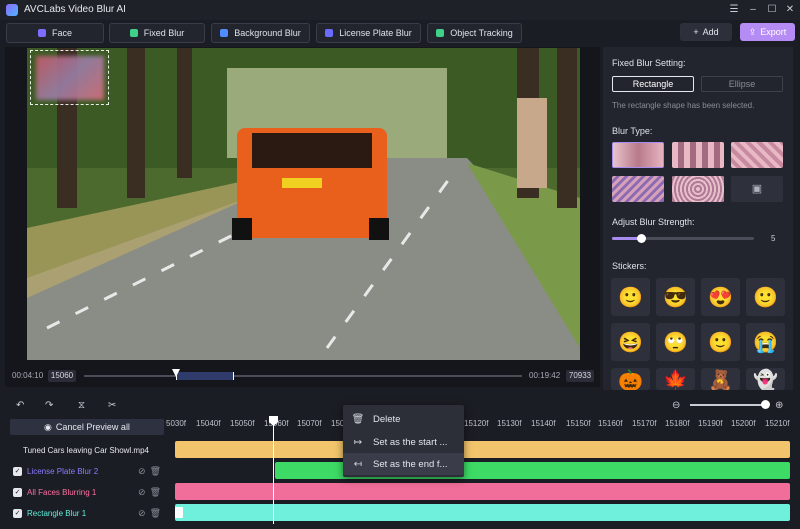 The width and height of the screenshot is (800, 529). I want to click on ruler-tick: 15070f, so click(309, 423).